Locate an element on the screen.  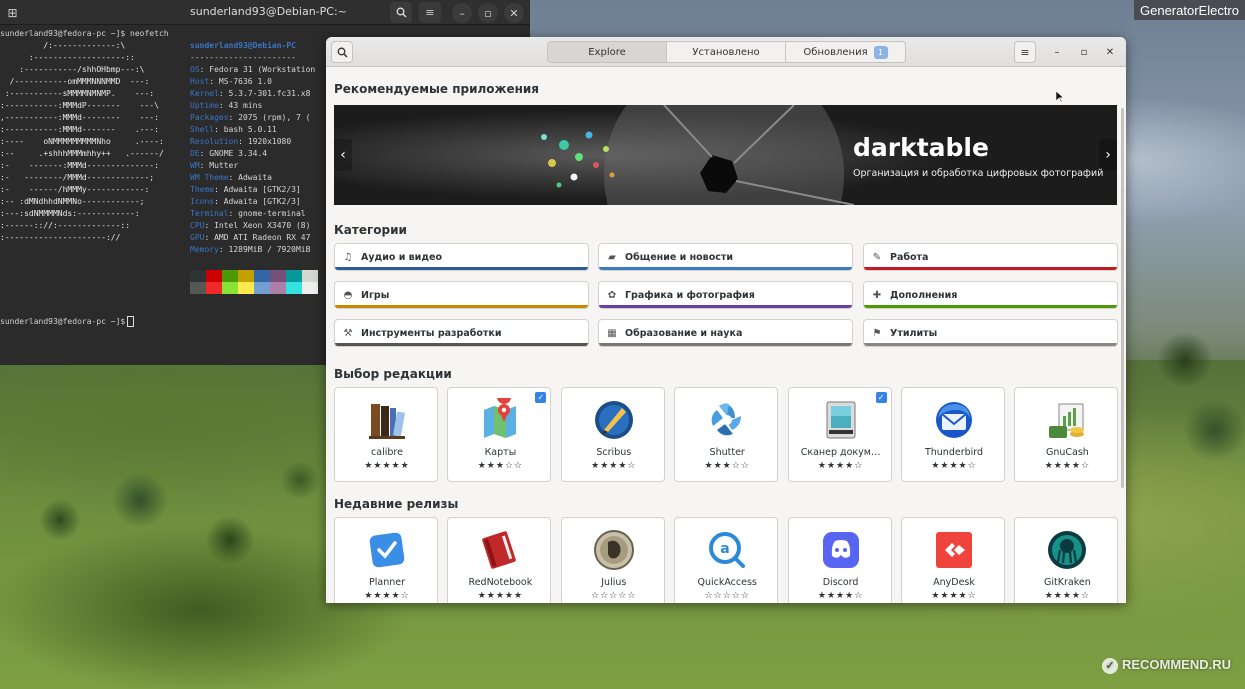
book-icon: ▦ is located at coordinates (612, 333).